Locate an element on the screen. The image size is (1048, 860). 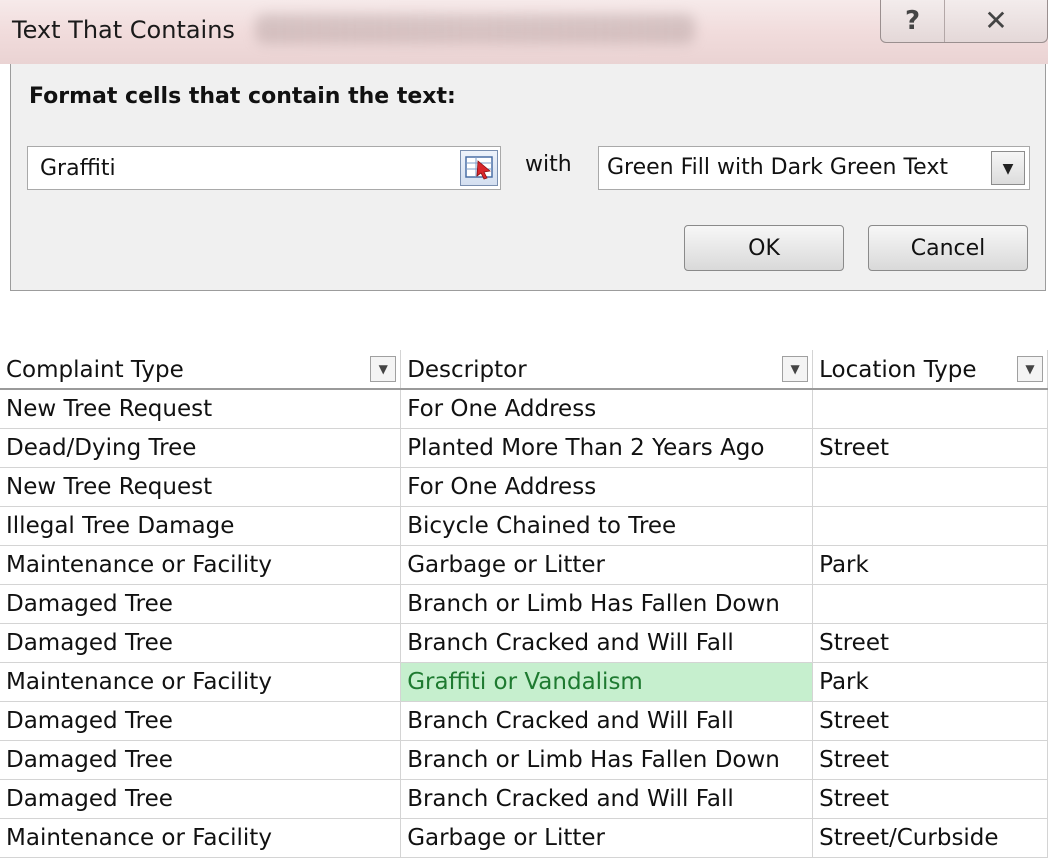
format-dropdown-value: Green Fill with Dark Green Text is located at coordinates (777, 167).